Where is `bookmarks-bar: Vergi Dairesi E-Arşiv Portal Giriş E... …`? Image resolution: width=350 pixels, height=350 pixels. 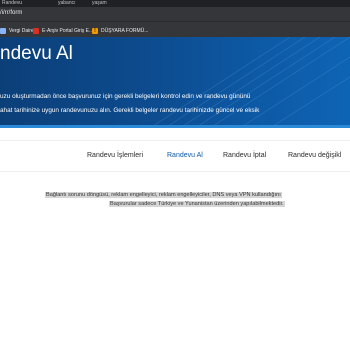
bookmarks-bar: Vergi Dairesi E-Arşiv Portal Giriş E... … is located at coordinates (175, 29).